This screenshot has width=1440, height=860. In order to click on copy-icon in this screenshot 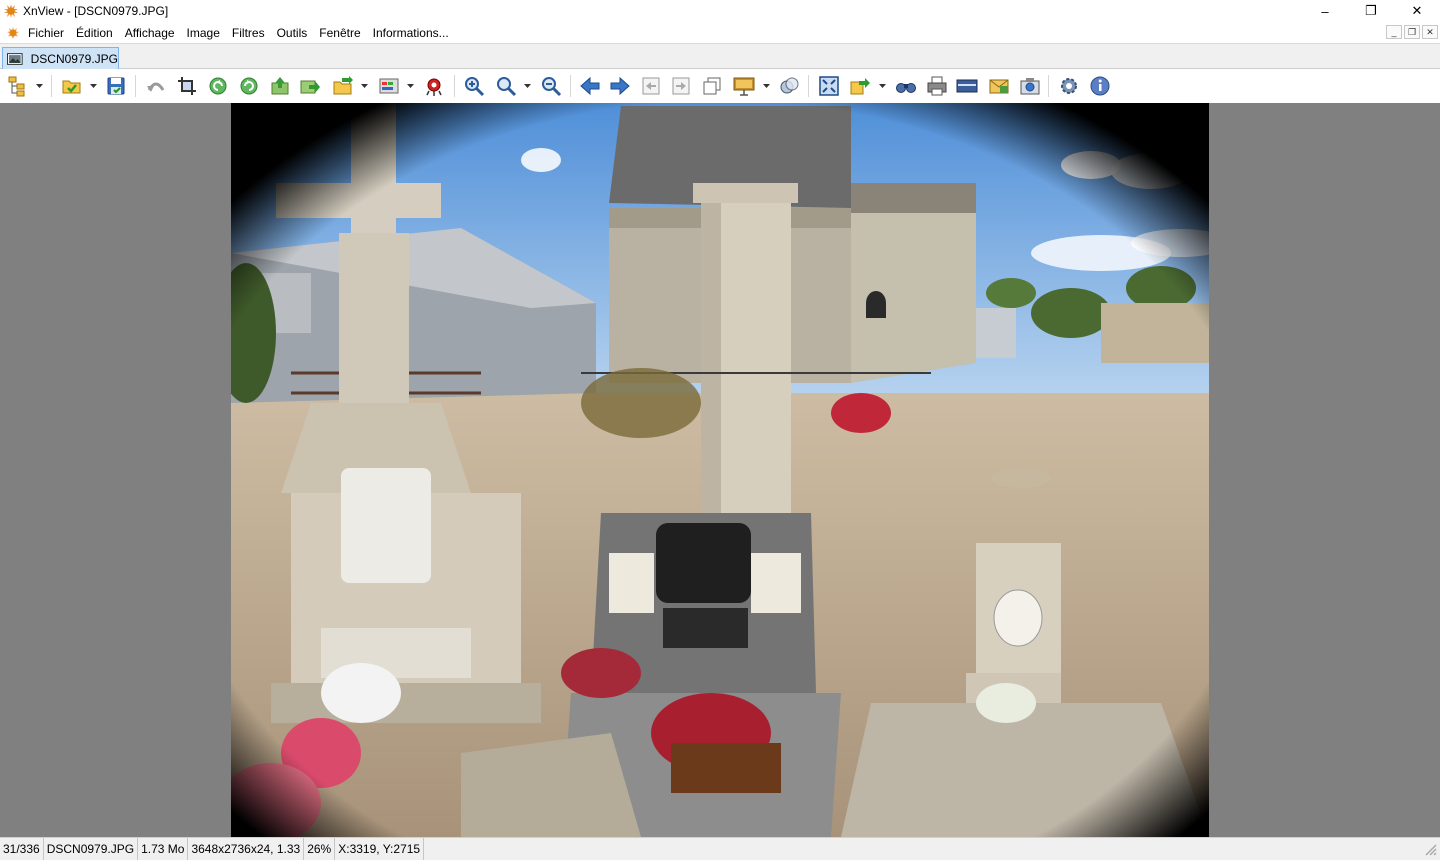, I will do `click(712, 86)`.